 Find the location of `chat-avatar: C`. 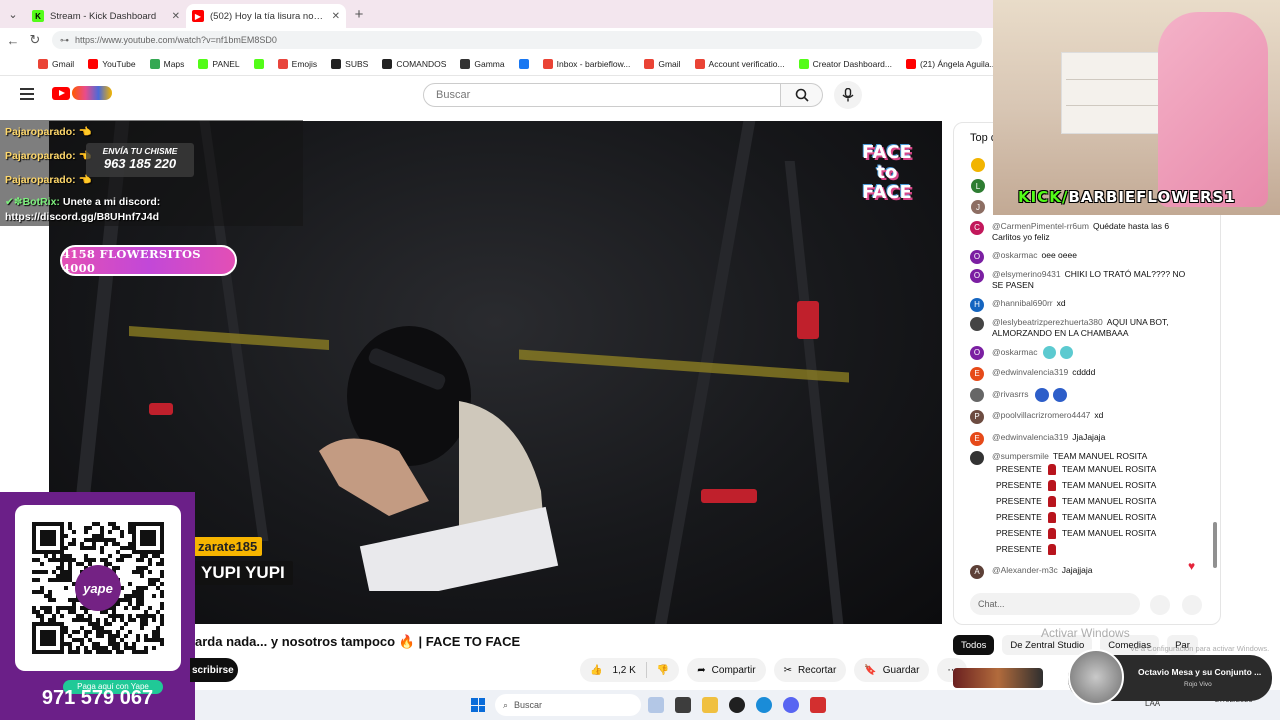

chat-avatar: C is located at coordinates (977, 228).